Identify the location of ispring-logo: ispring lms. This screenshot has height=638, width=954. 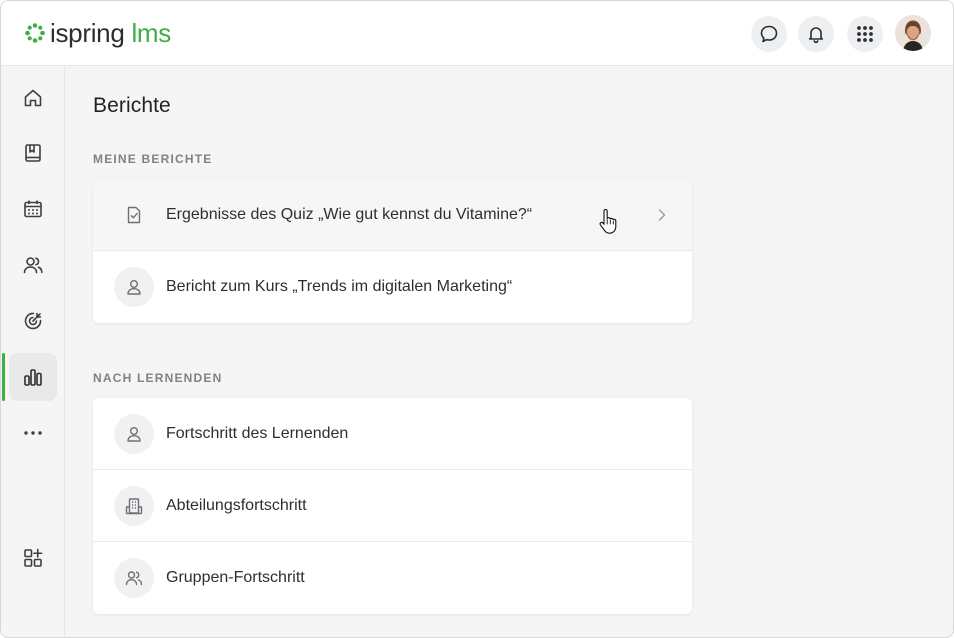
(97, 33).